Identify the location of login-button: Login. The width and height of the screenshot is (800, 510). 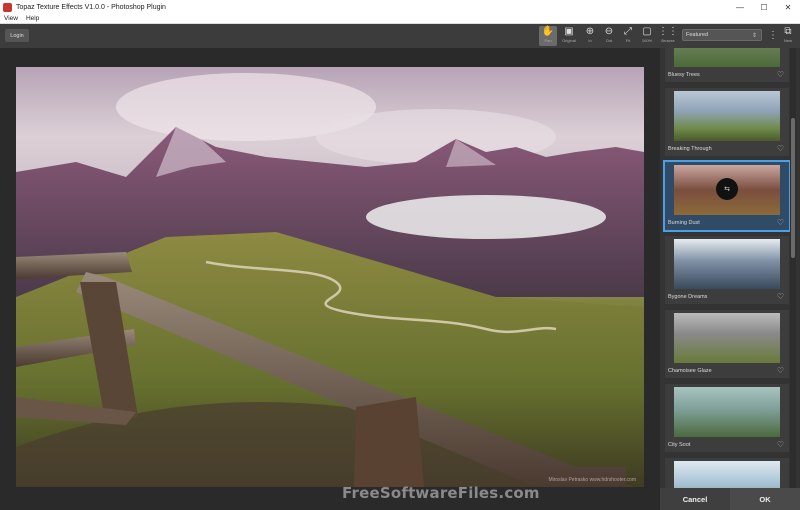
(17, 35).